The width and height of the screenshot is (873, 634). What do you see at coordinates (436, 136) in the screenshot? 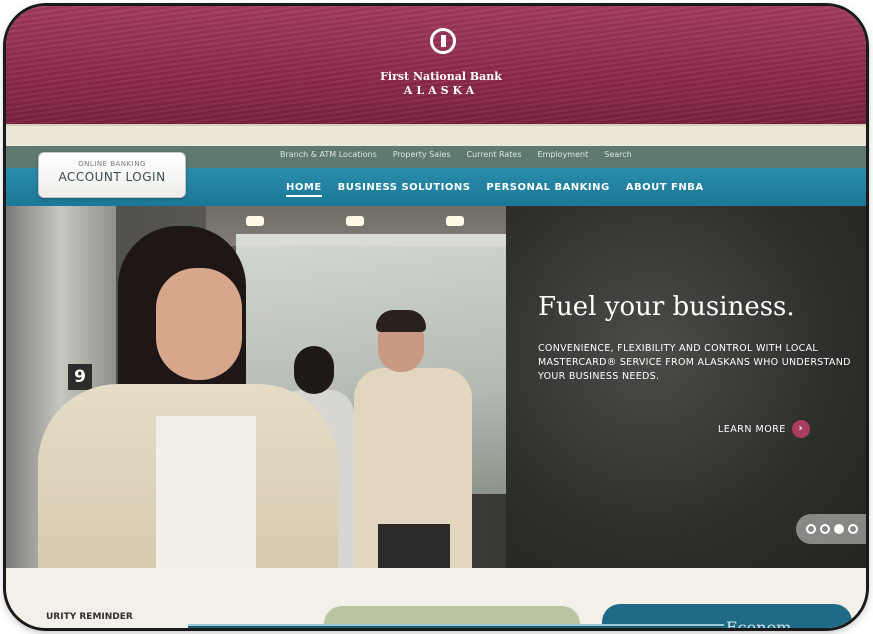
I see `header-divider` at bounding box center [436, 136].